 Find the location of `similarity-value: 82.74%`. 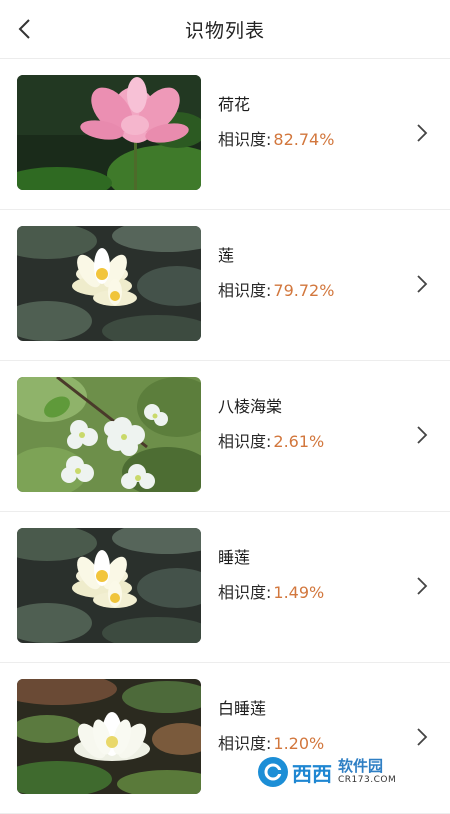

similarity-value: 82.74% is located at coordinates (304, 139).